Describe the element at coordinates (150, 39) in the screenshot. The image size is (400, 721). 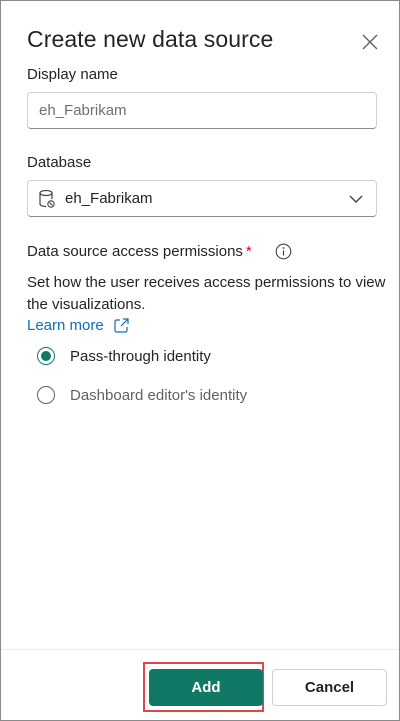
I see `dialog-title: Create new data source` at that location.